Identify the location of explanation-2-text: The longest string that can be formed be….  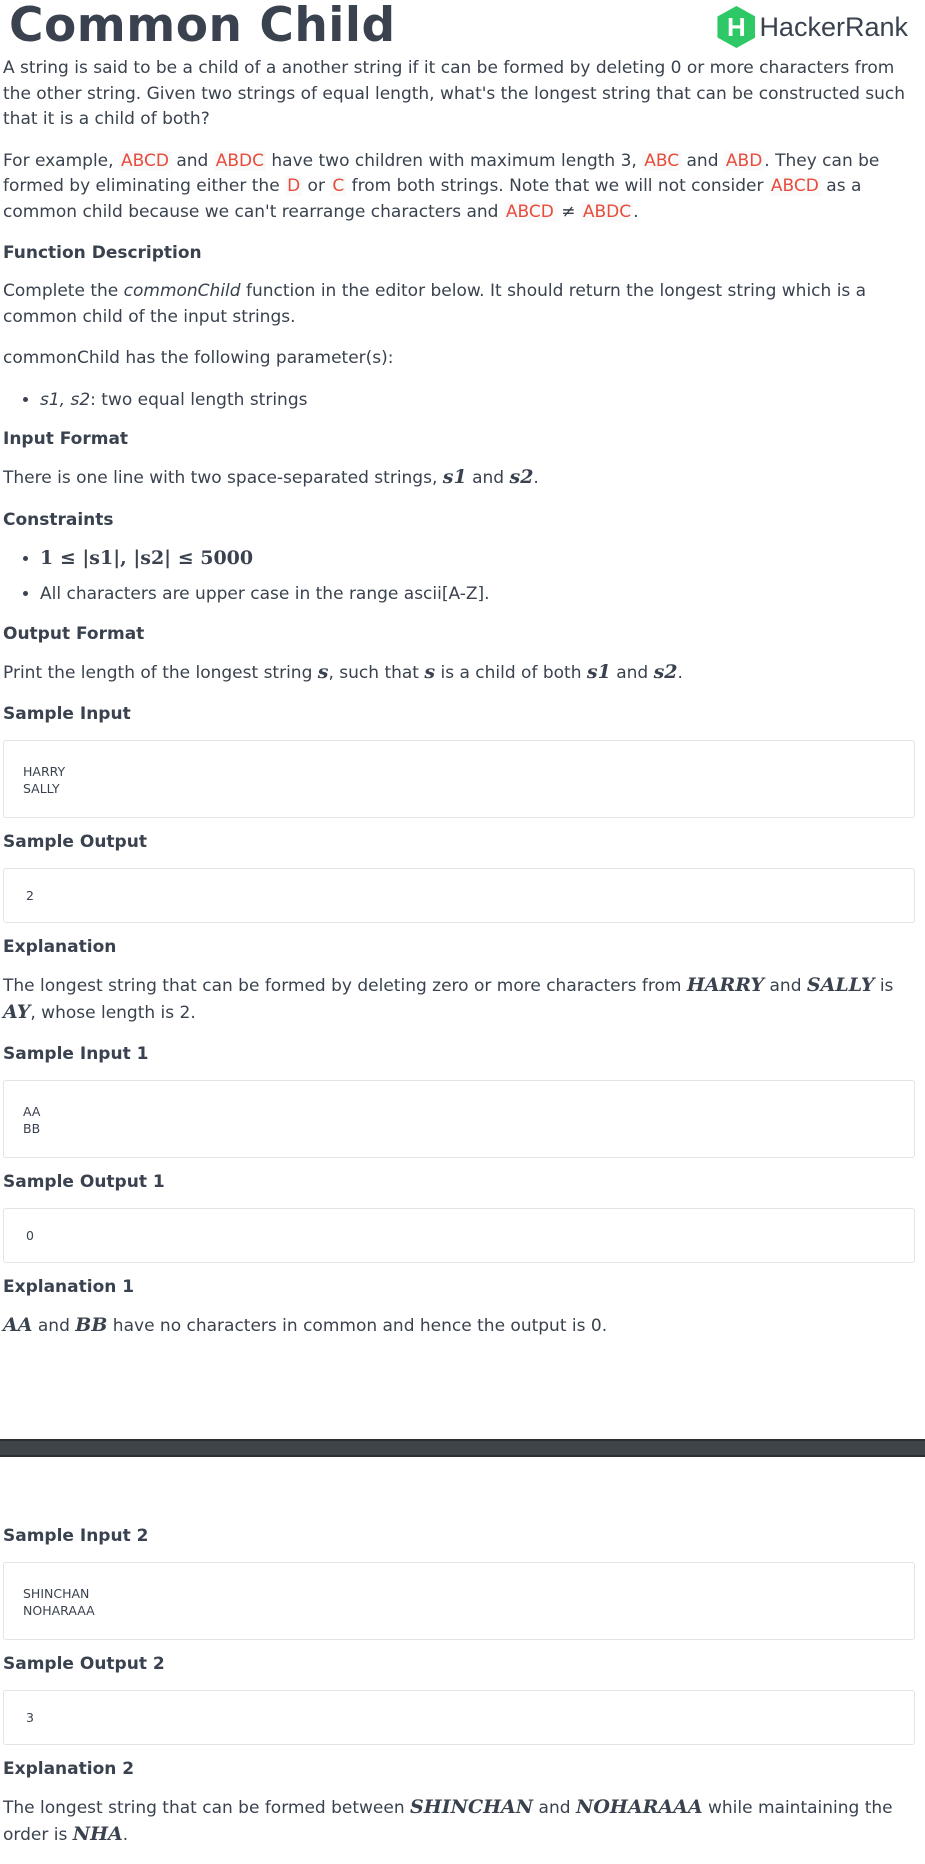
(459, 1821).